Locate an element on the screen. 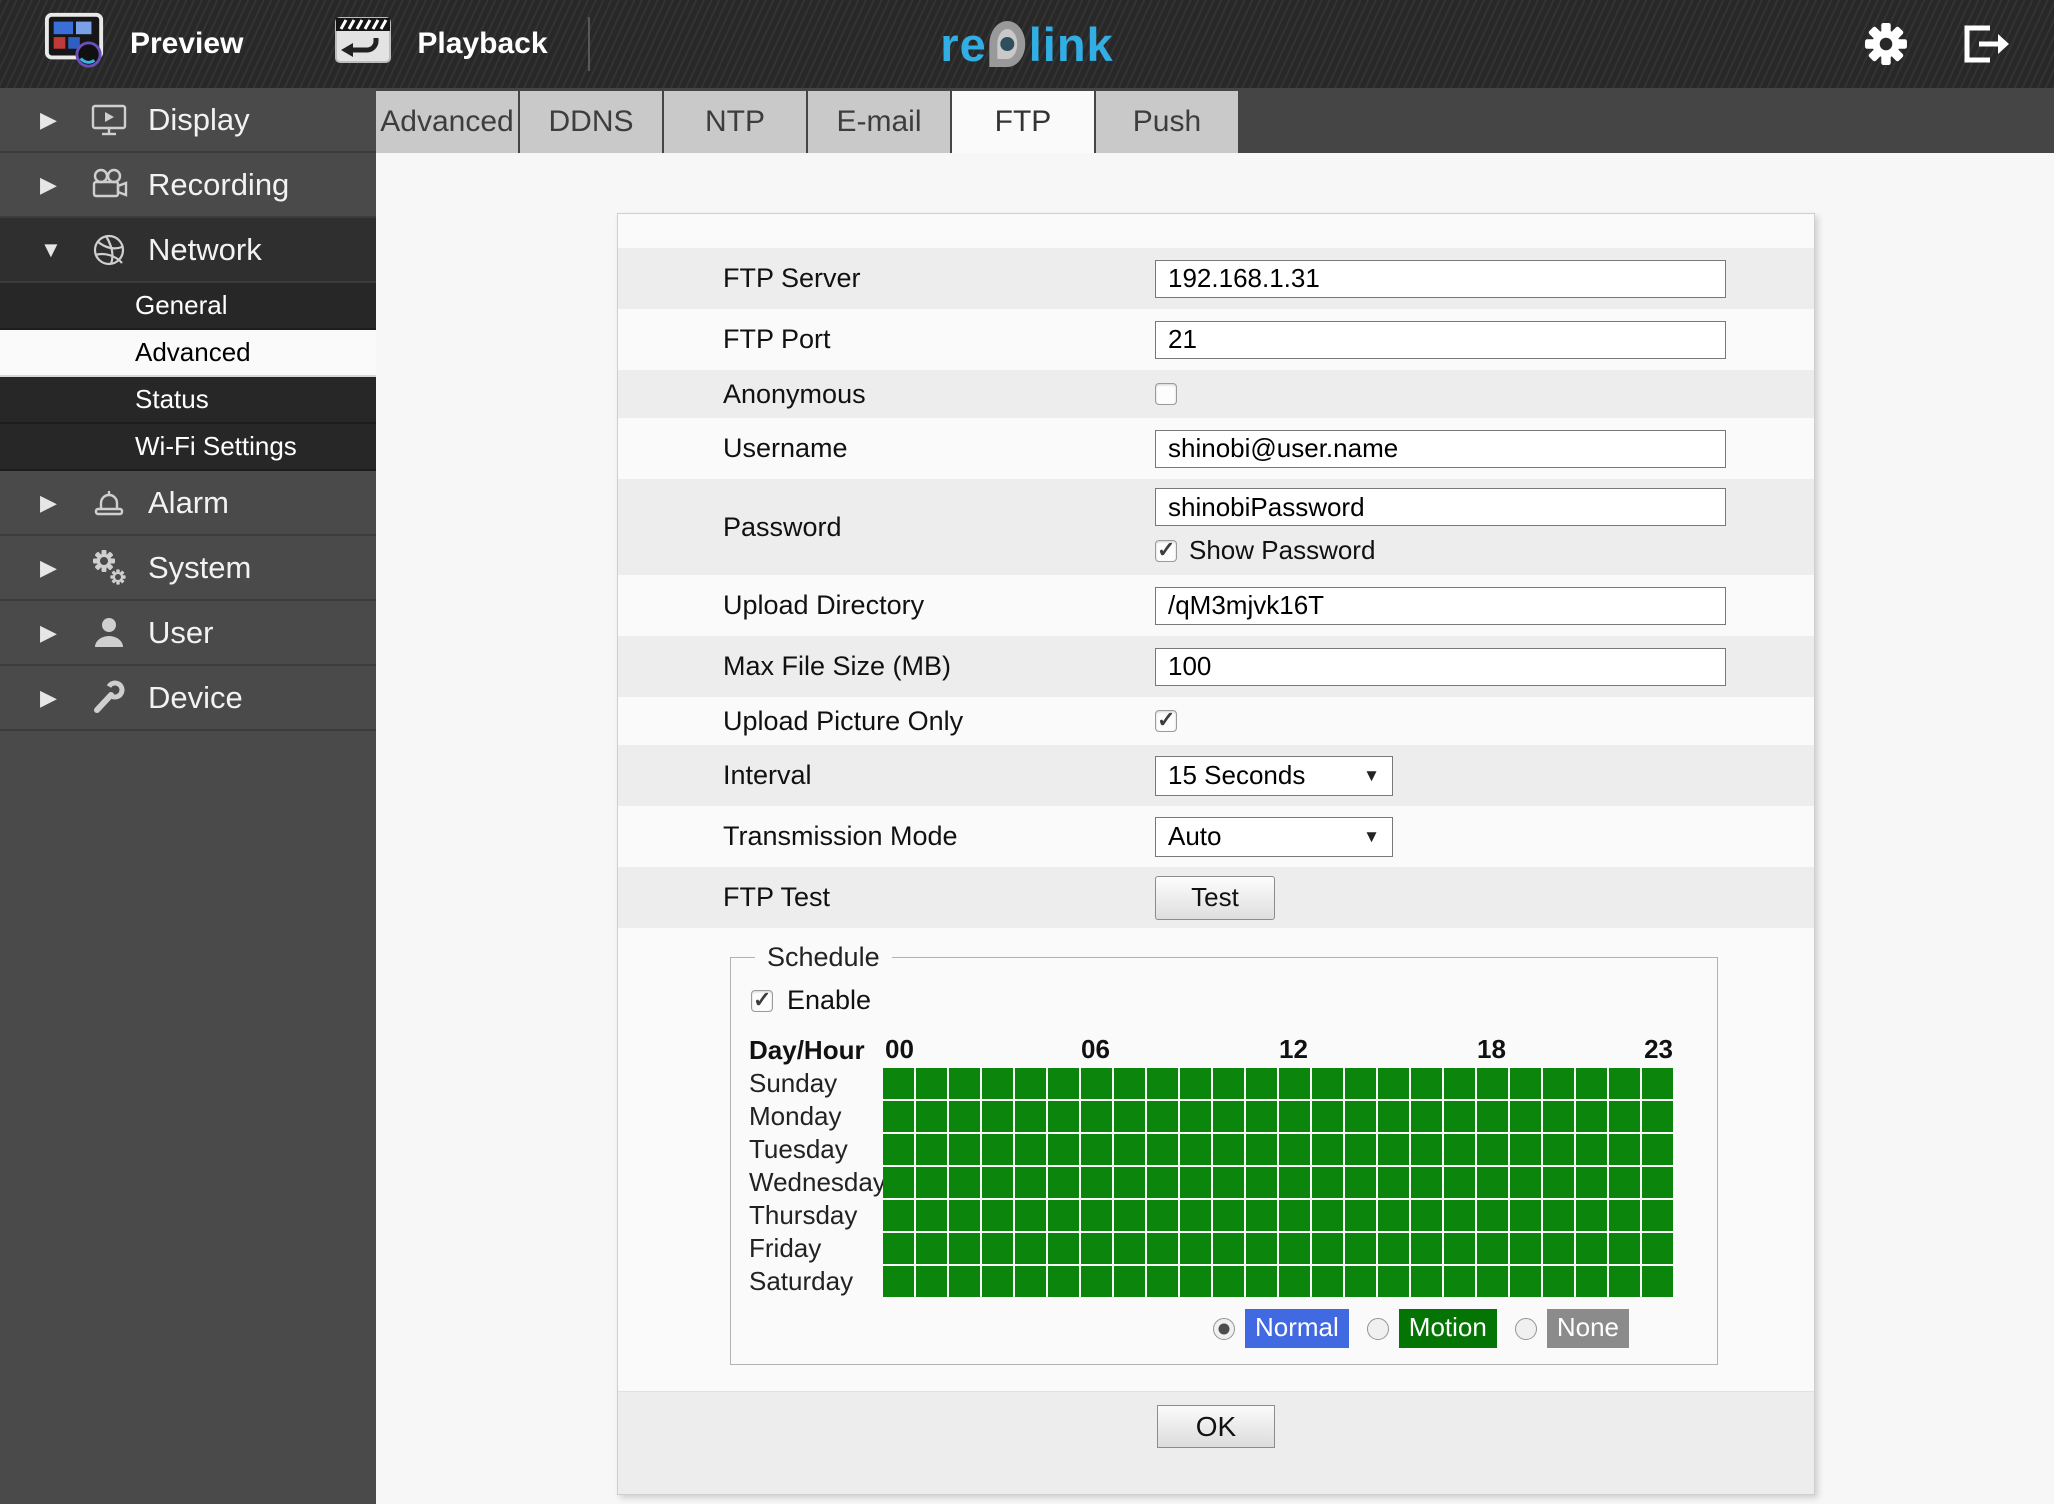 The image size is (2054, 1504). sidebar-item-status: Status is located at coordinates (188, 400).